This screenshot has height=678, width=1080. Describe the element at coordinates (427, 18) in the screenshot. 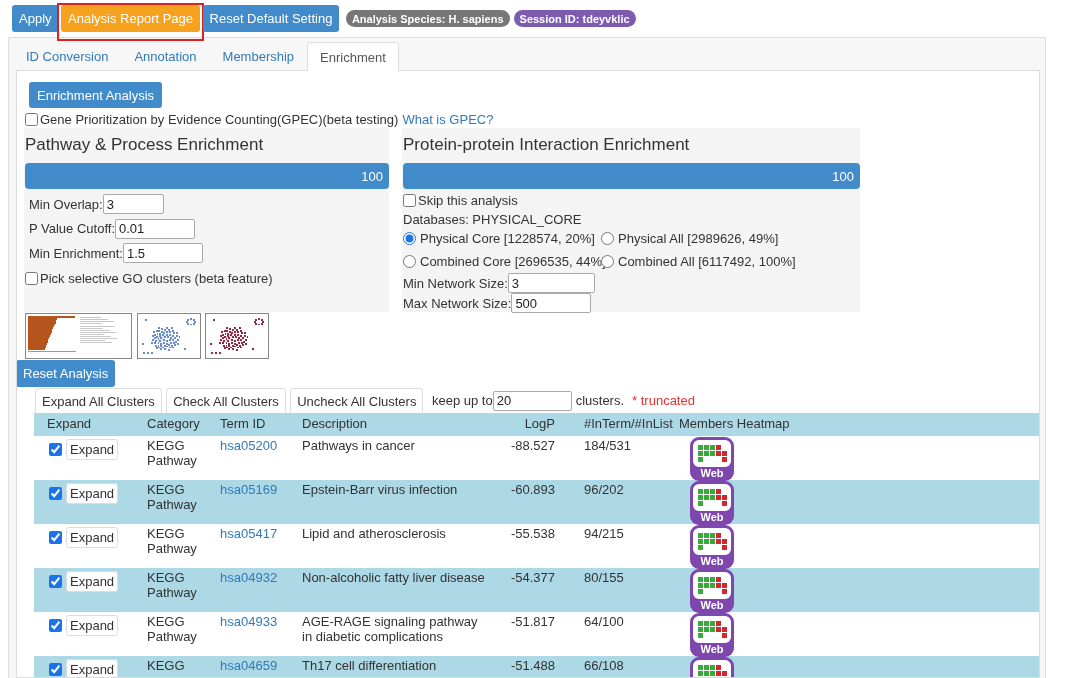

I see `info-badge: Analysis Species: H. sapiens` at that location.